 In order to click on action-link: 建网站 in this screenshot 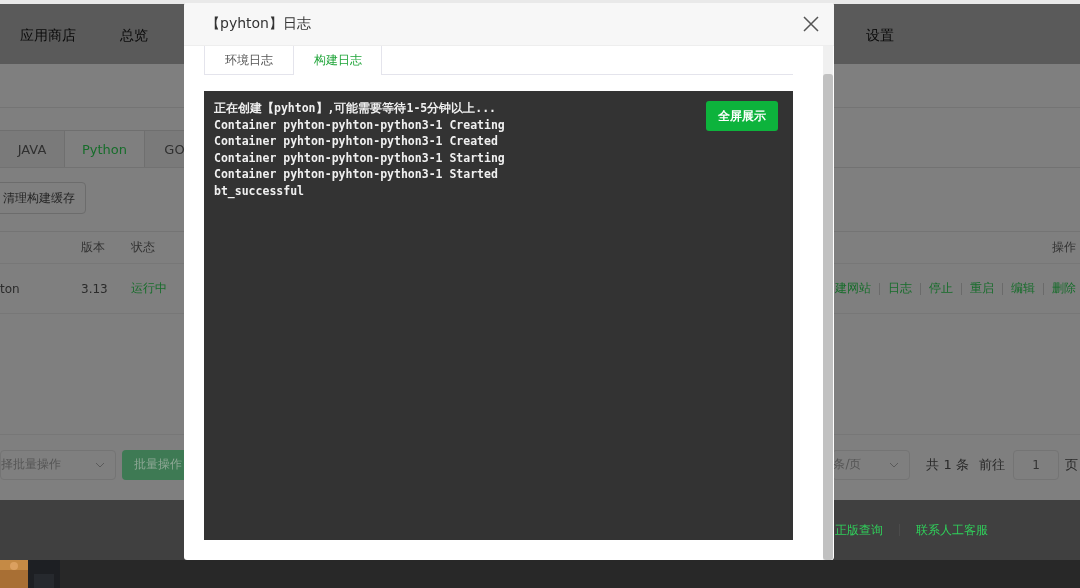, I will do `click(853, 288)`.